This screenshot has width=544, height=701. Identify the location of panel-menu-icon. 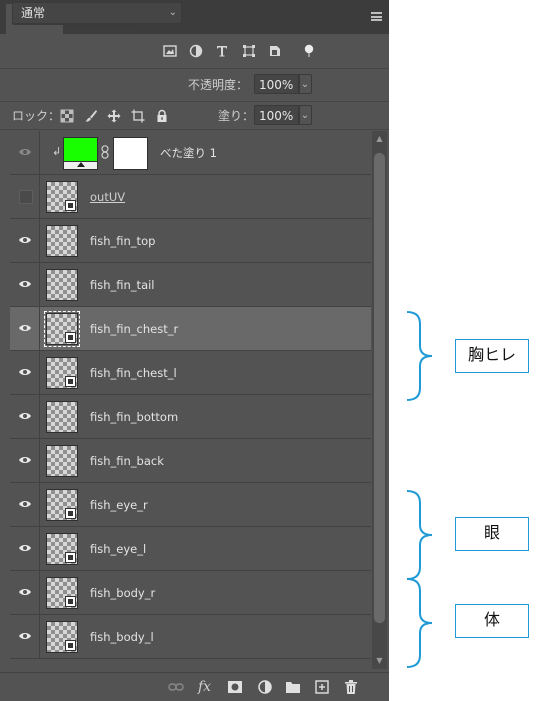
(376, 16).